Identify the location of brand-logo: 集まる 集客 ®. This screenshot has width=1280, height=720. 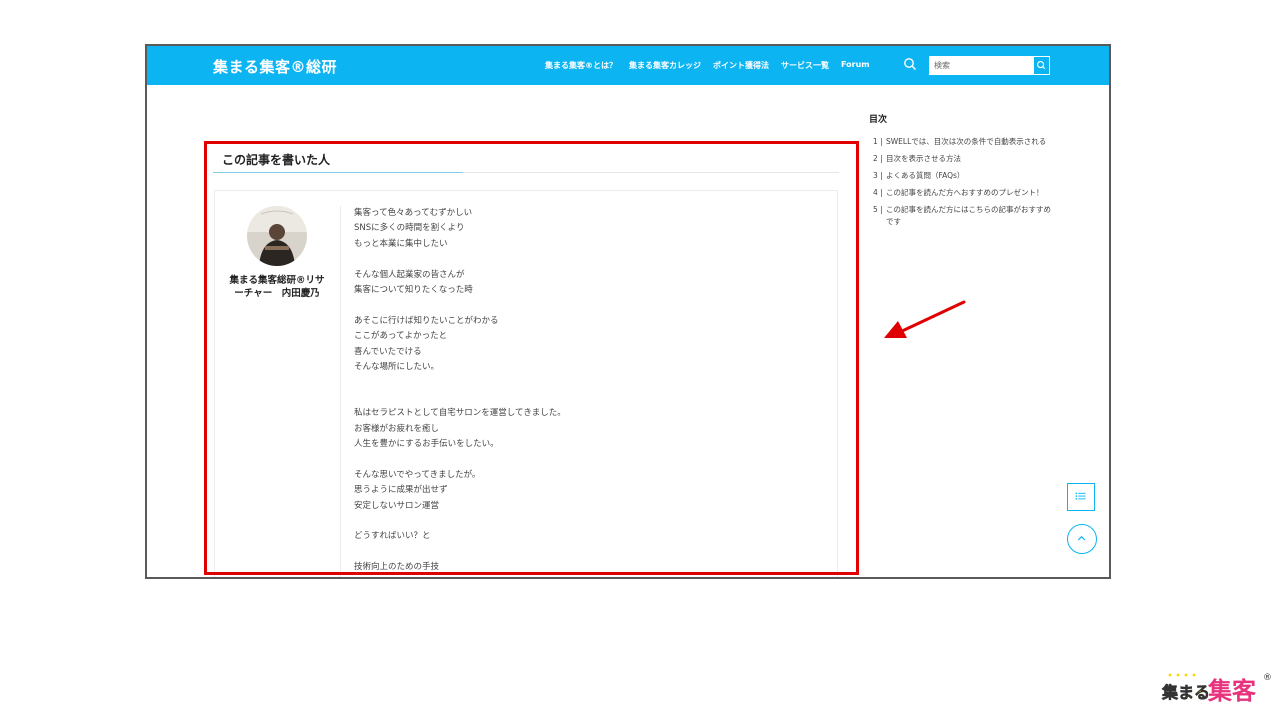
(1216, 689).